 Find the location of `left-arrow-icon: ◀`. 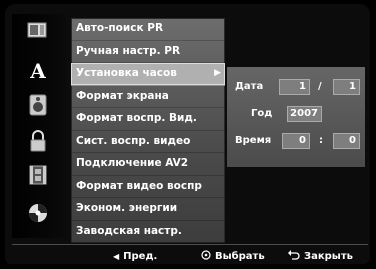

left-arrow-icon: ◀ is located at coordinates (116, 256).